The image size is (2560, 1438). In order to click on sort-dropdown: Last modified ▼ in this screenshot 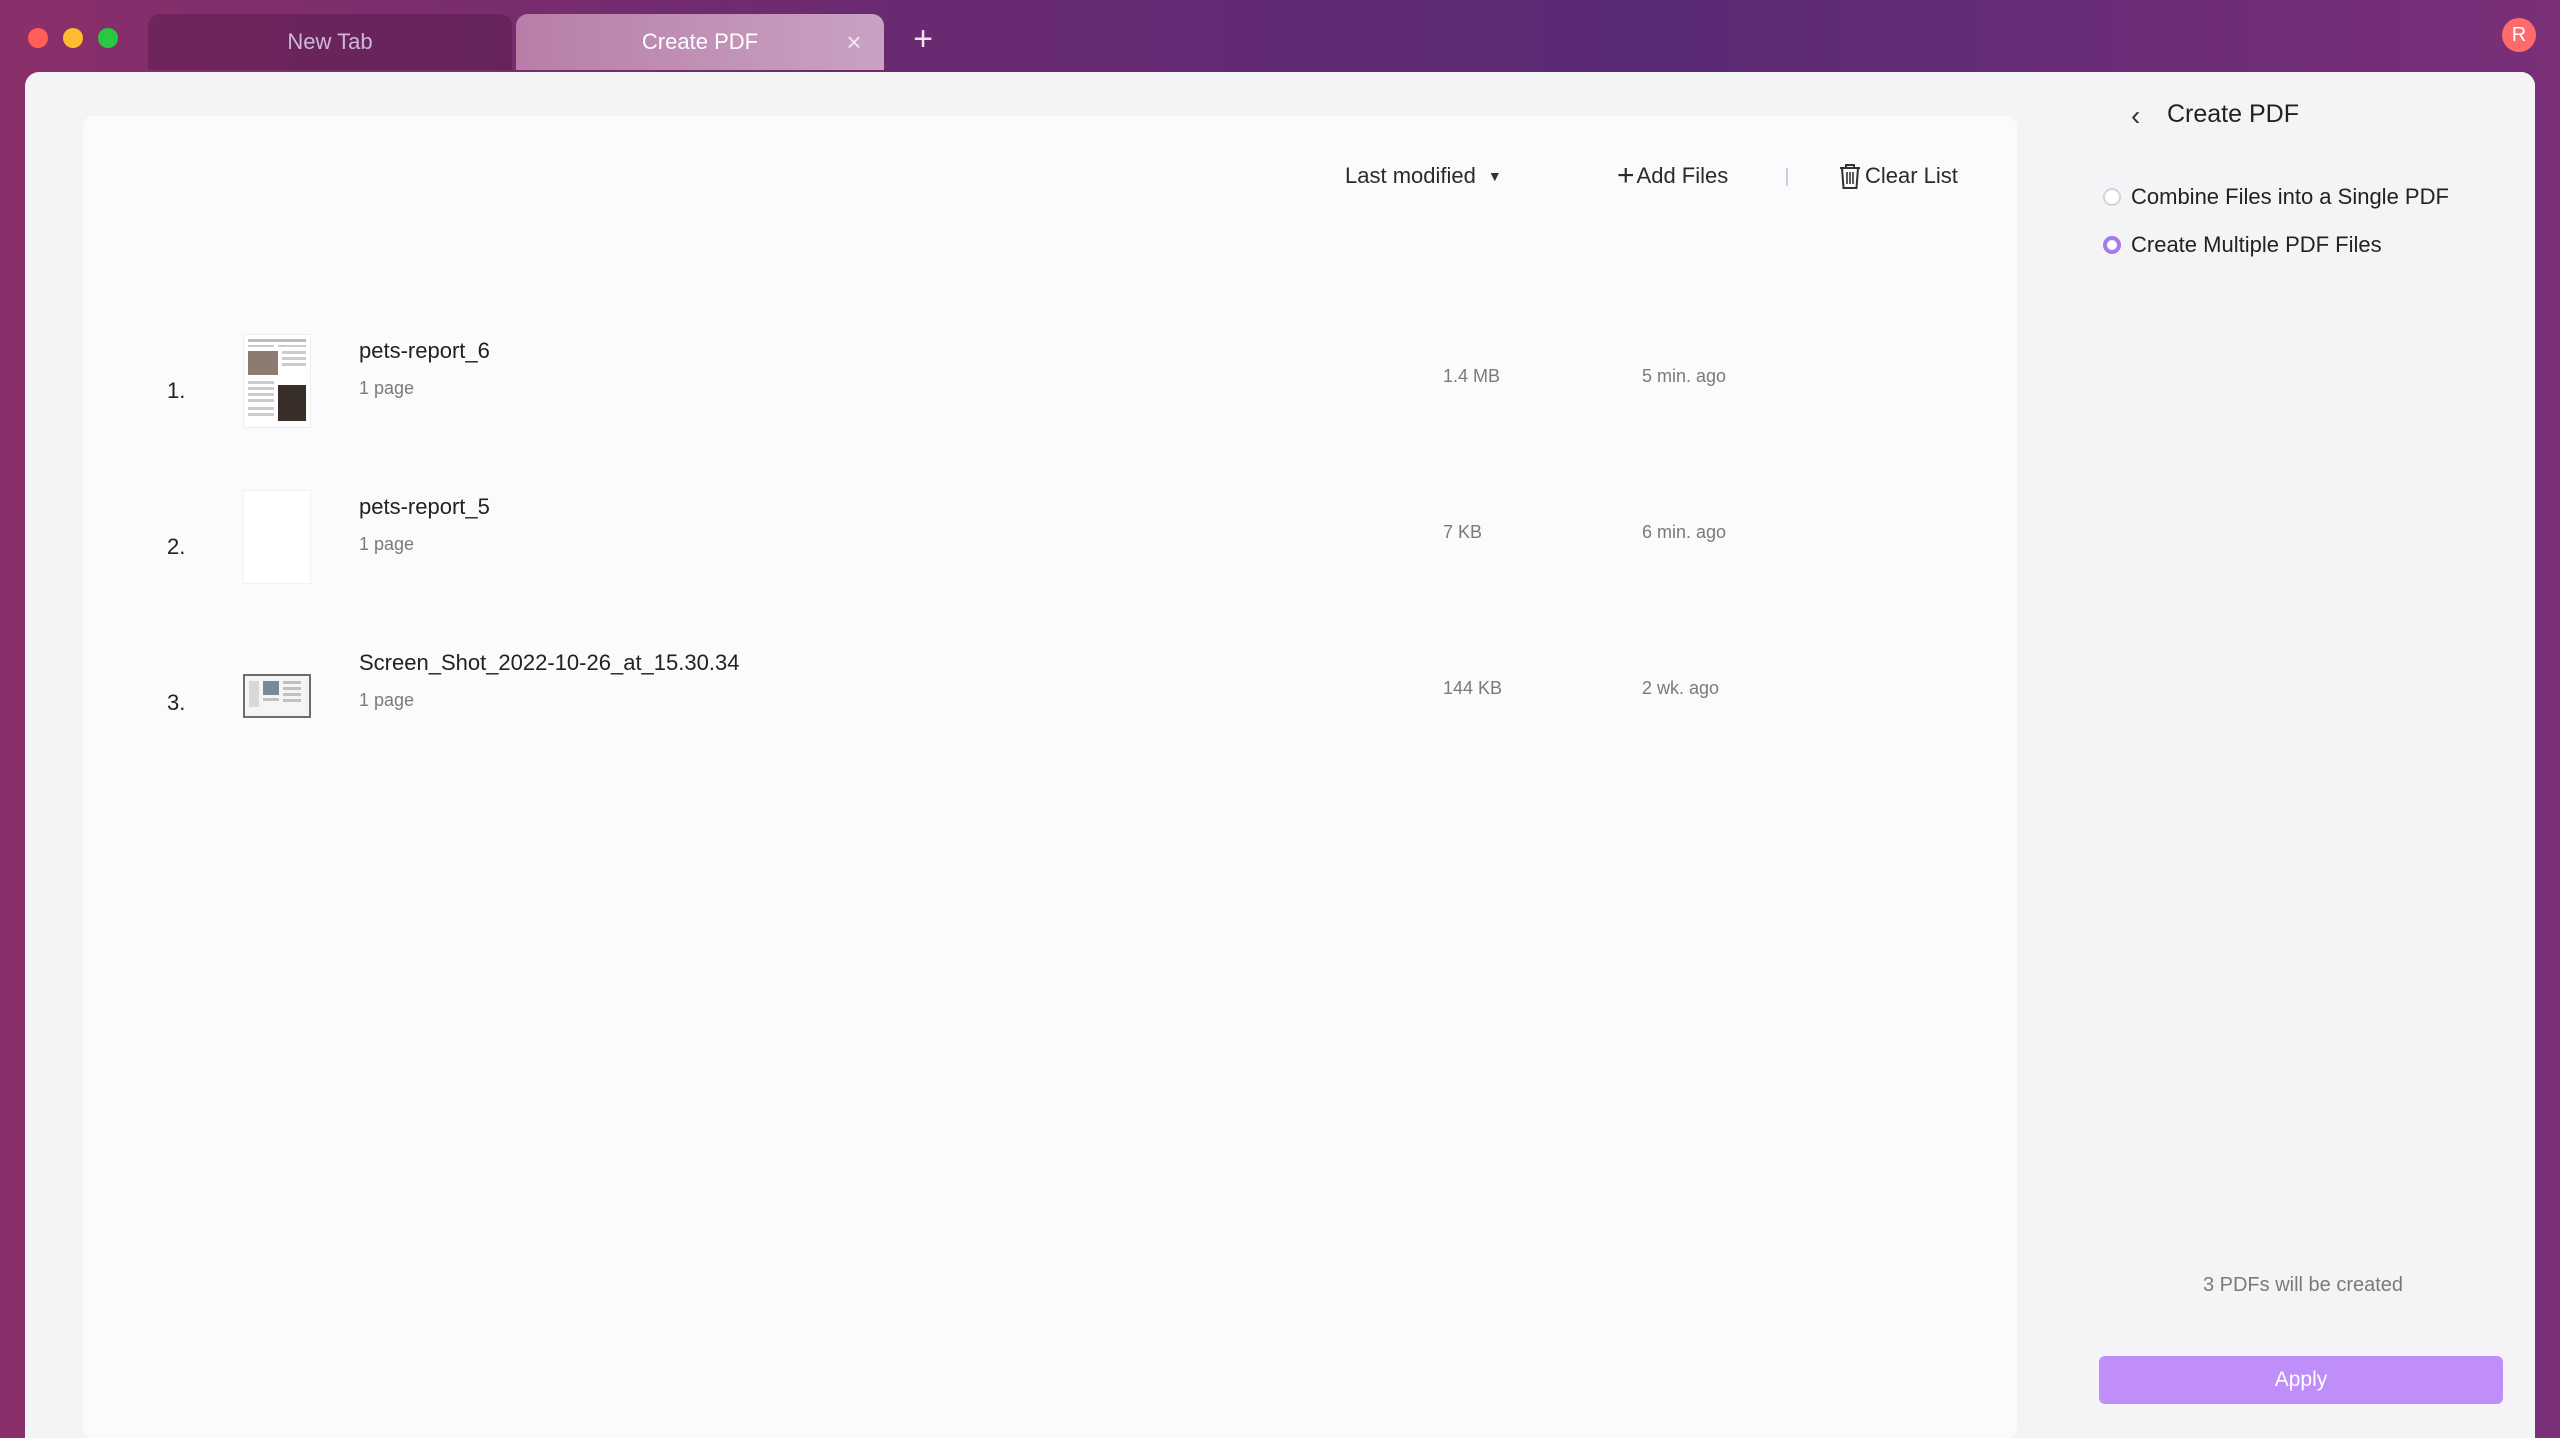, I will do `click(1423, 176)`.